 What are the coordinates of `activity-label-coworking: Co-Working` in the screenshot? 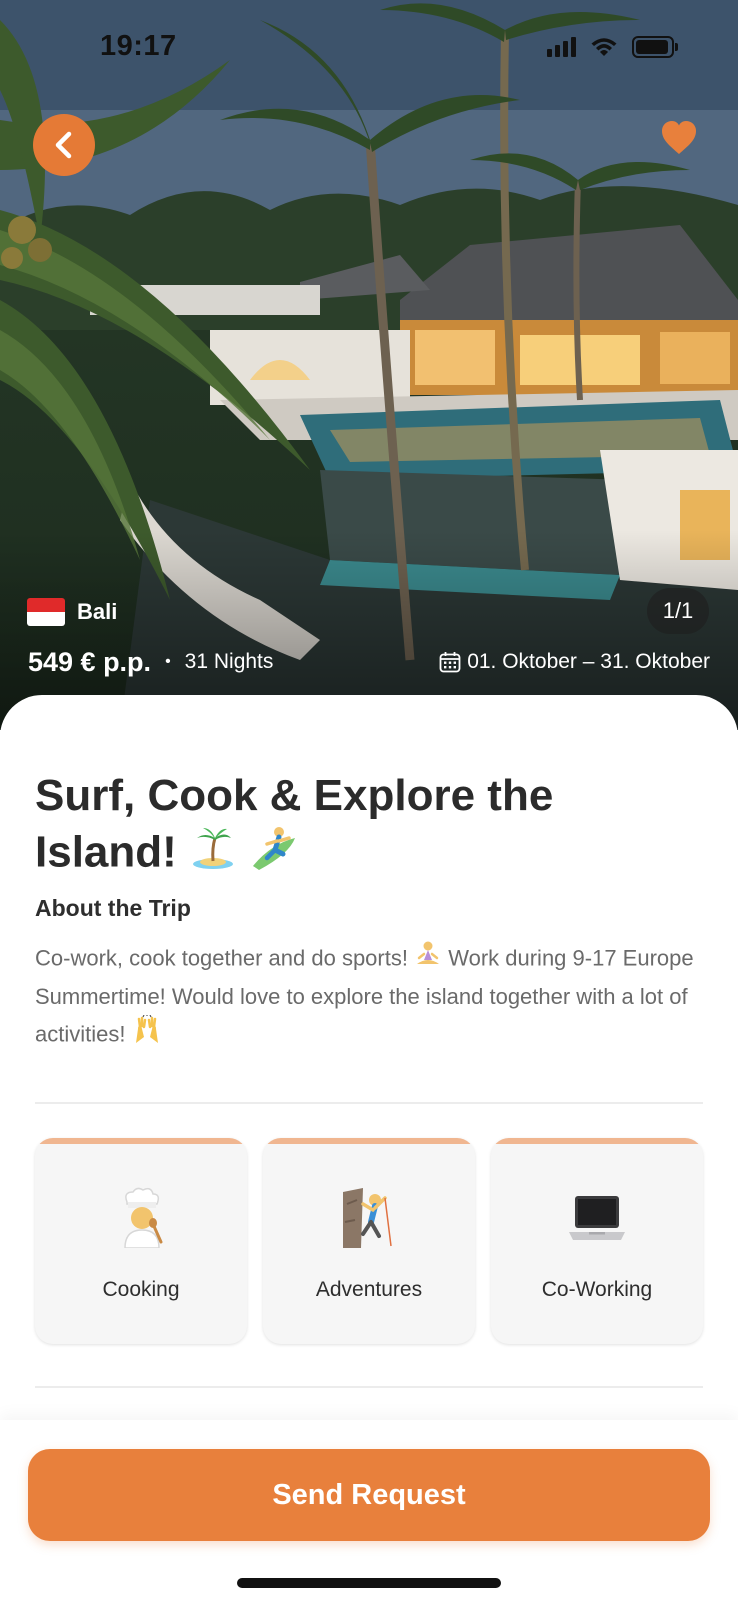 It's located at (597, 1289).